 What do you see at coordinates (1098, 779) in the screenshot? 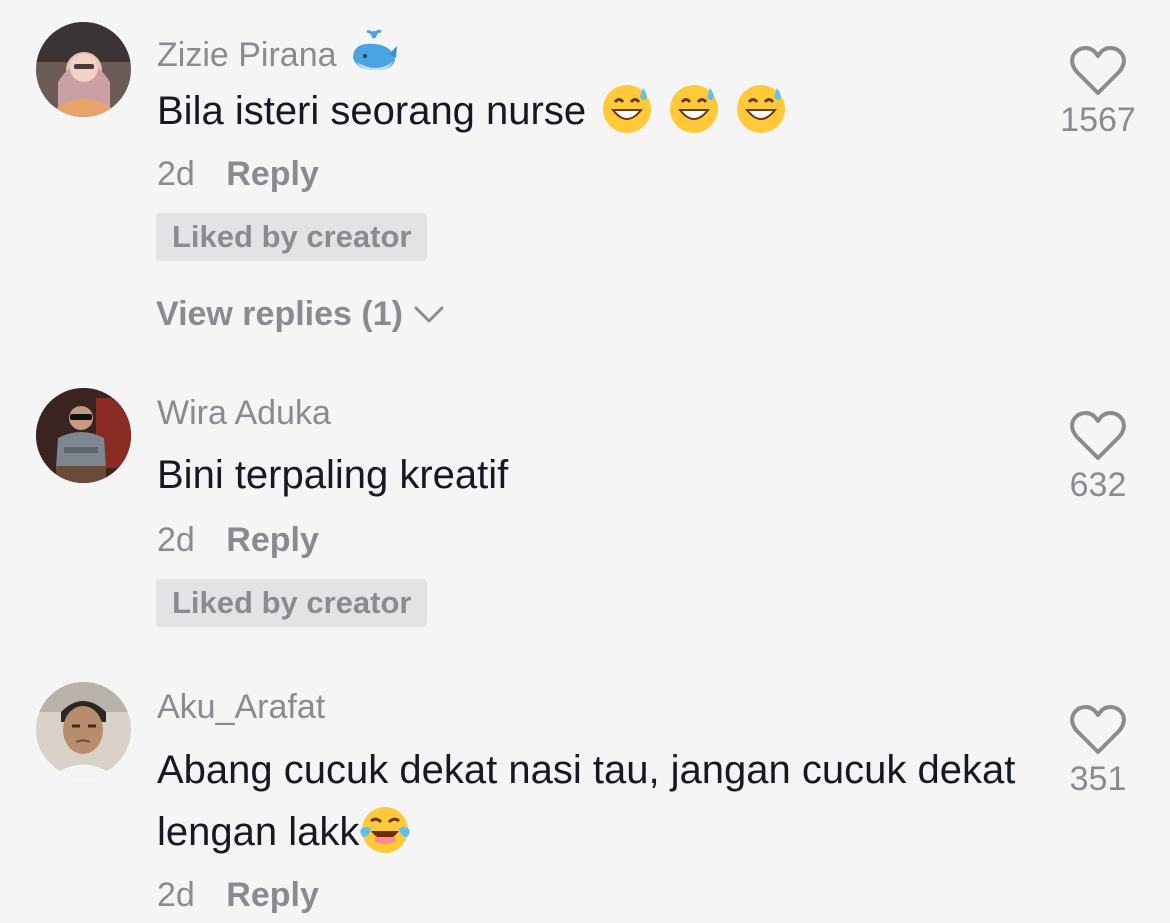
I see `like-count: 351` at bounding box center [1098, 779].